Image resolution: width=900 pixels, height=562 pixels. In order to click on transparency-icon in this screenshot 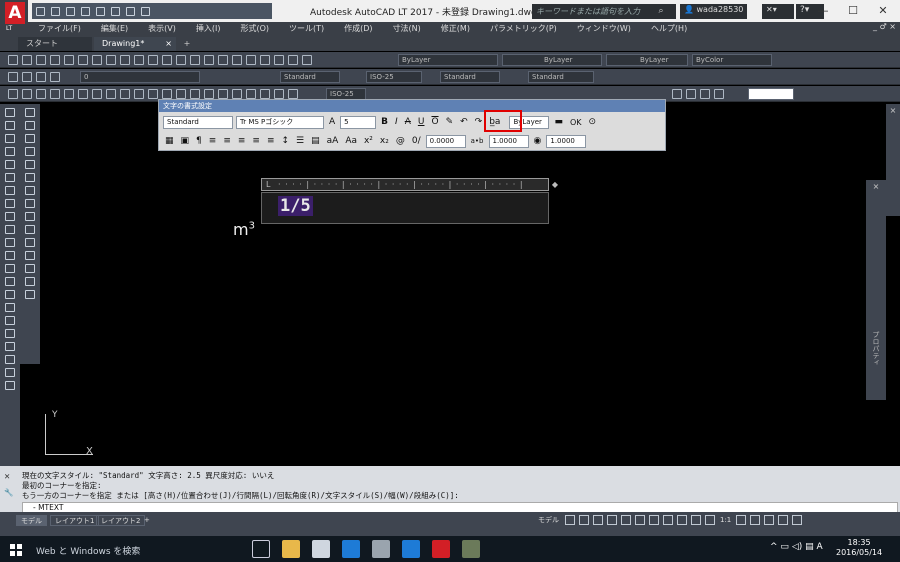, I will do `click(682, 520)`.